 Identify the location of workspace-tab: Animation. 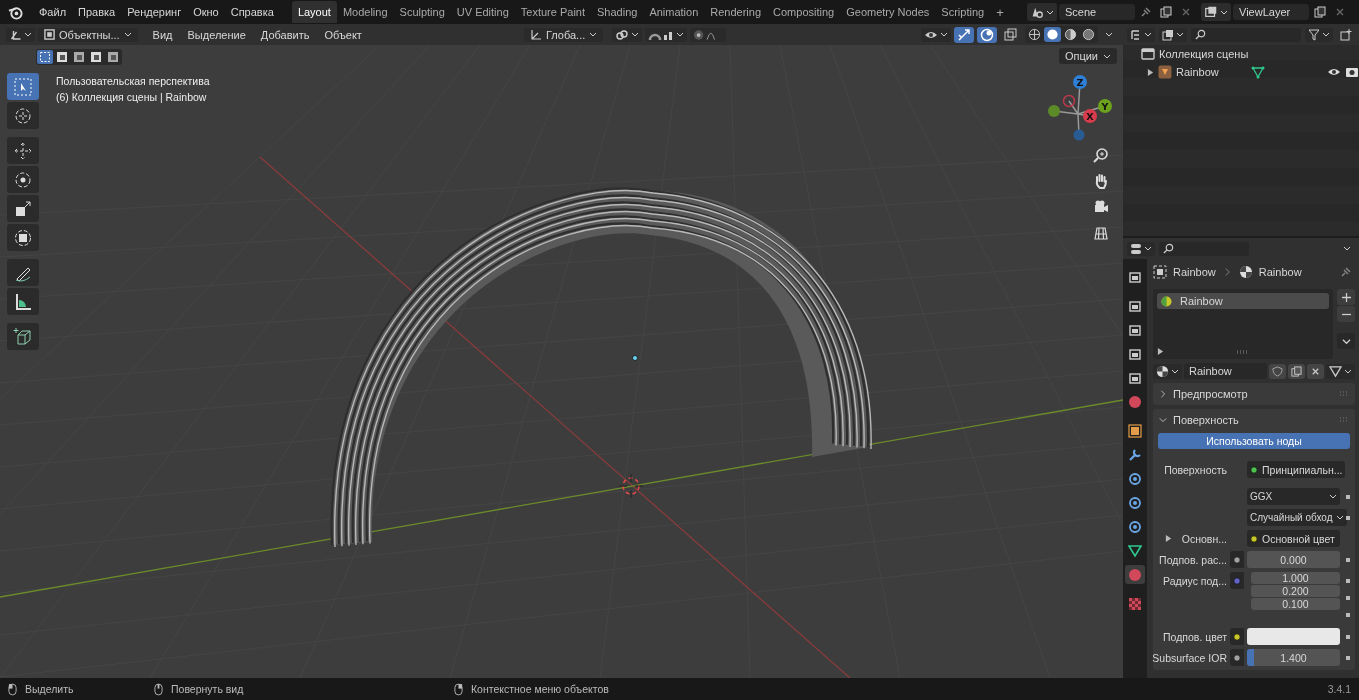
(674, 12).